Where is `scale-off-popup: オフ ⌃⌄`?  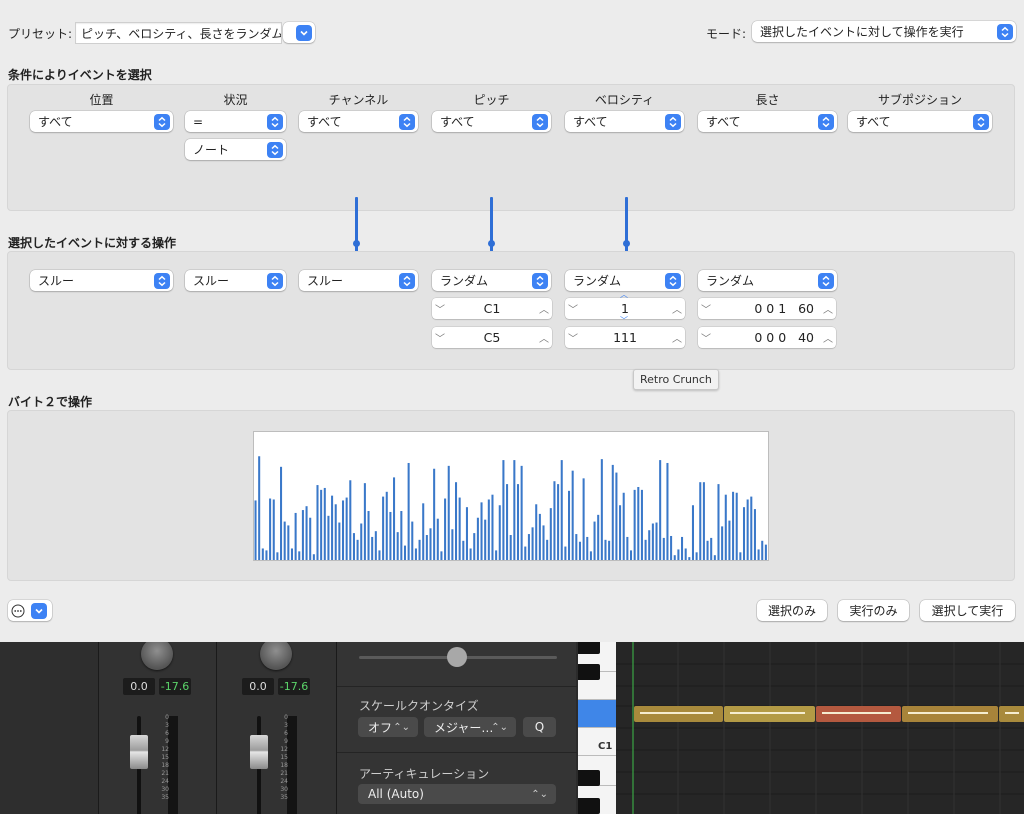
scale-off-popup: オフ ⌃⌄ is located at coordinates (388, 727).